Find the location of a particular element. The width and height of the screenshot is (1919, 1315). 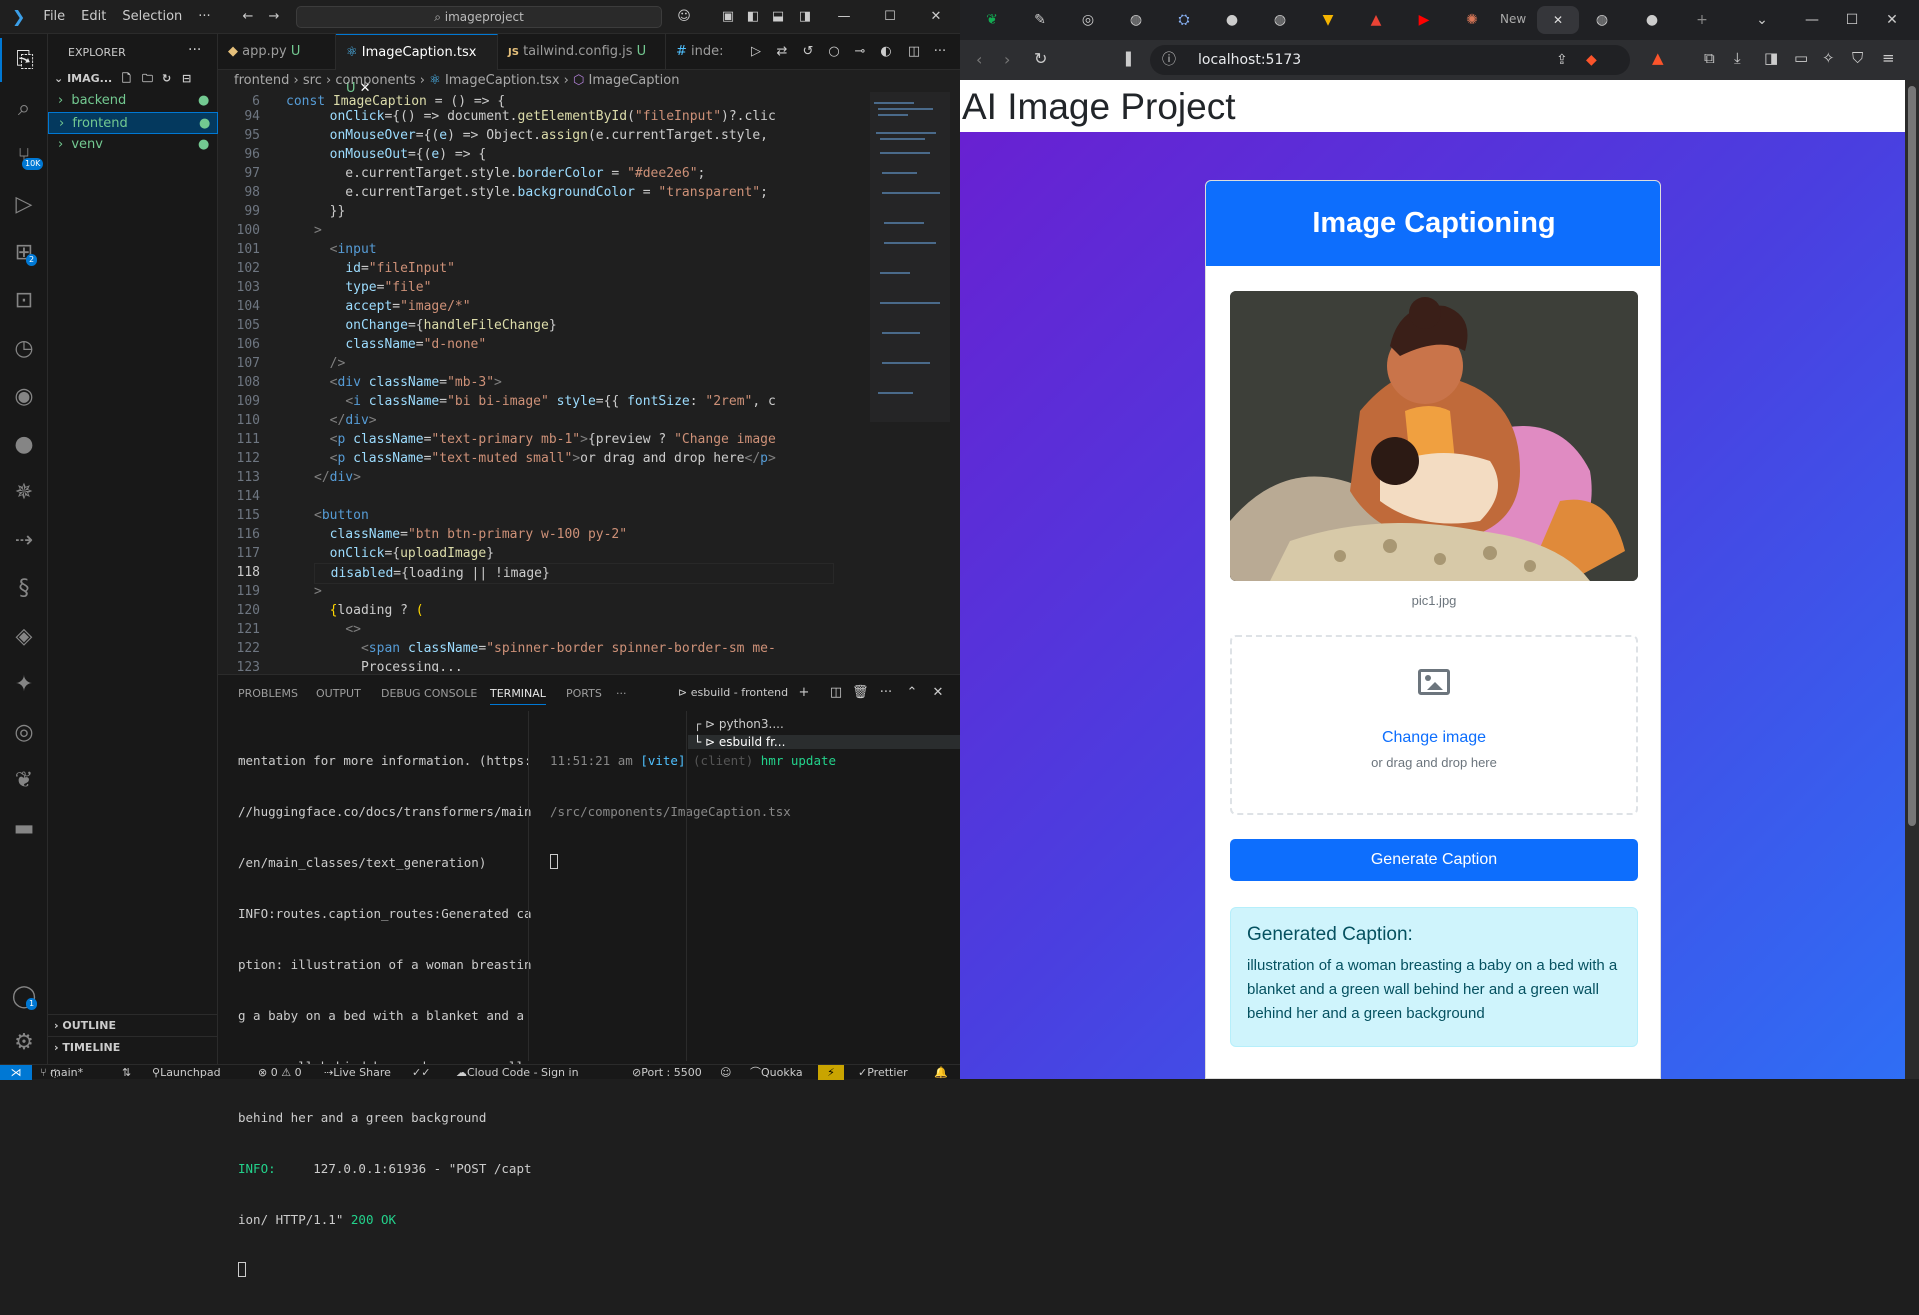

tab-app-icon: ✎ is located at coordinates (1040, 20).